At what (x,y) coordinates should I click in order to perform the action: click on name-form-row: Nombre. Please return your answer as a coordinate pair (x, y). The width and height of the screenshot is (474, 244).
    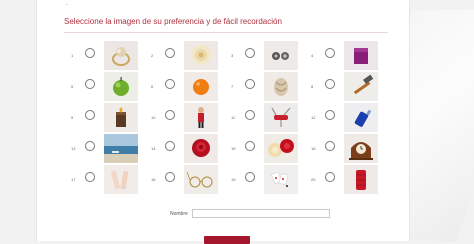
    Looking at the image, I should click on (250, 213).